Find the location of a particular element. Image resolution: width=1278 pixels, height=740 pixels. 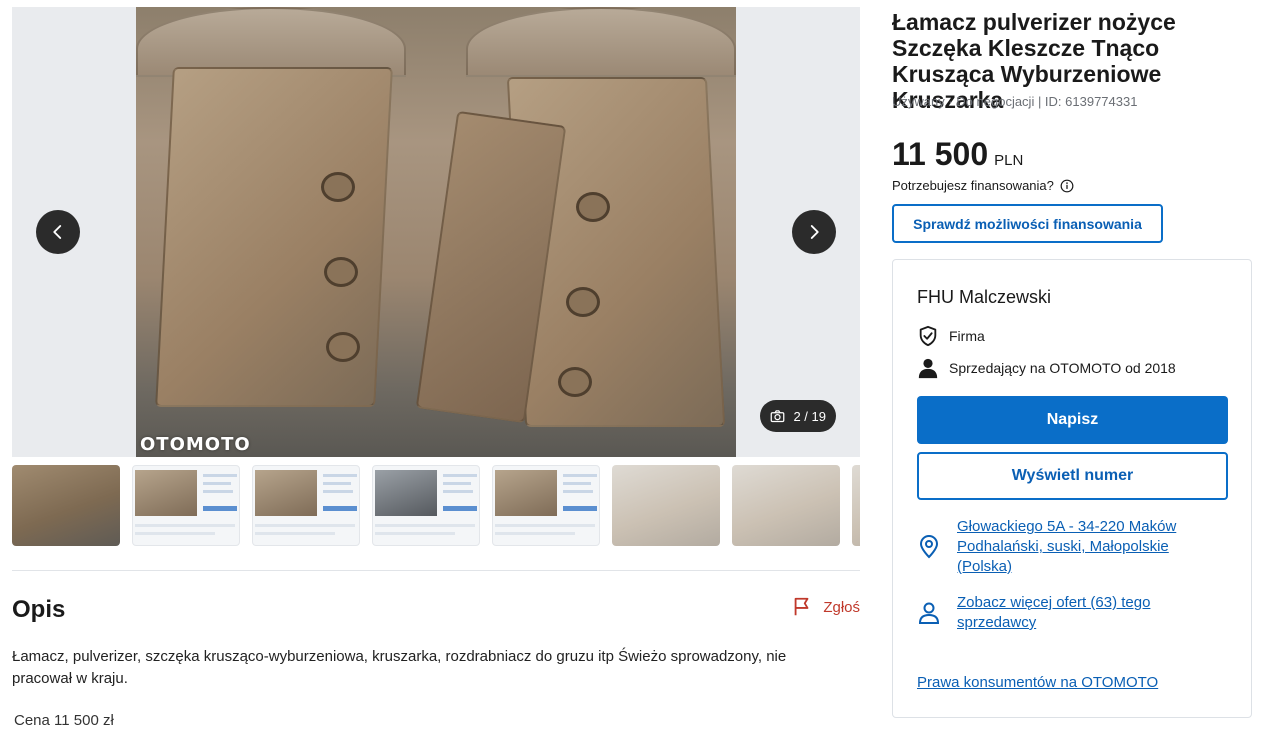

seller-name: FHU Malczewski is located at coordinates (984, 297).